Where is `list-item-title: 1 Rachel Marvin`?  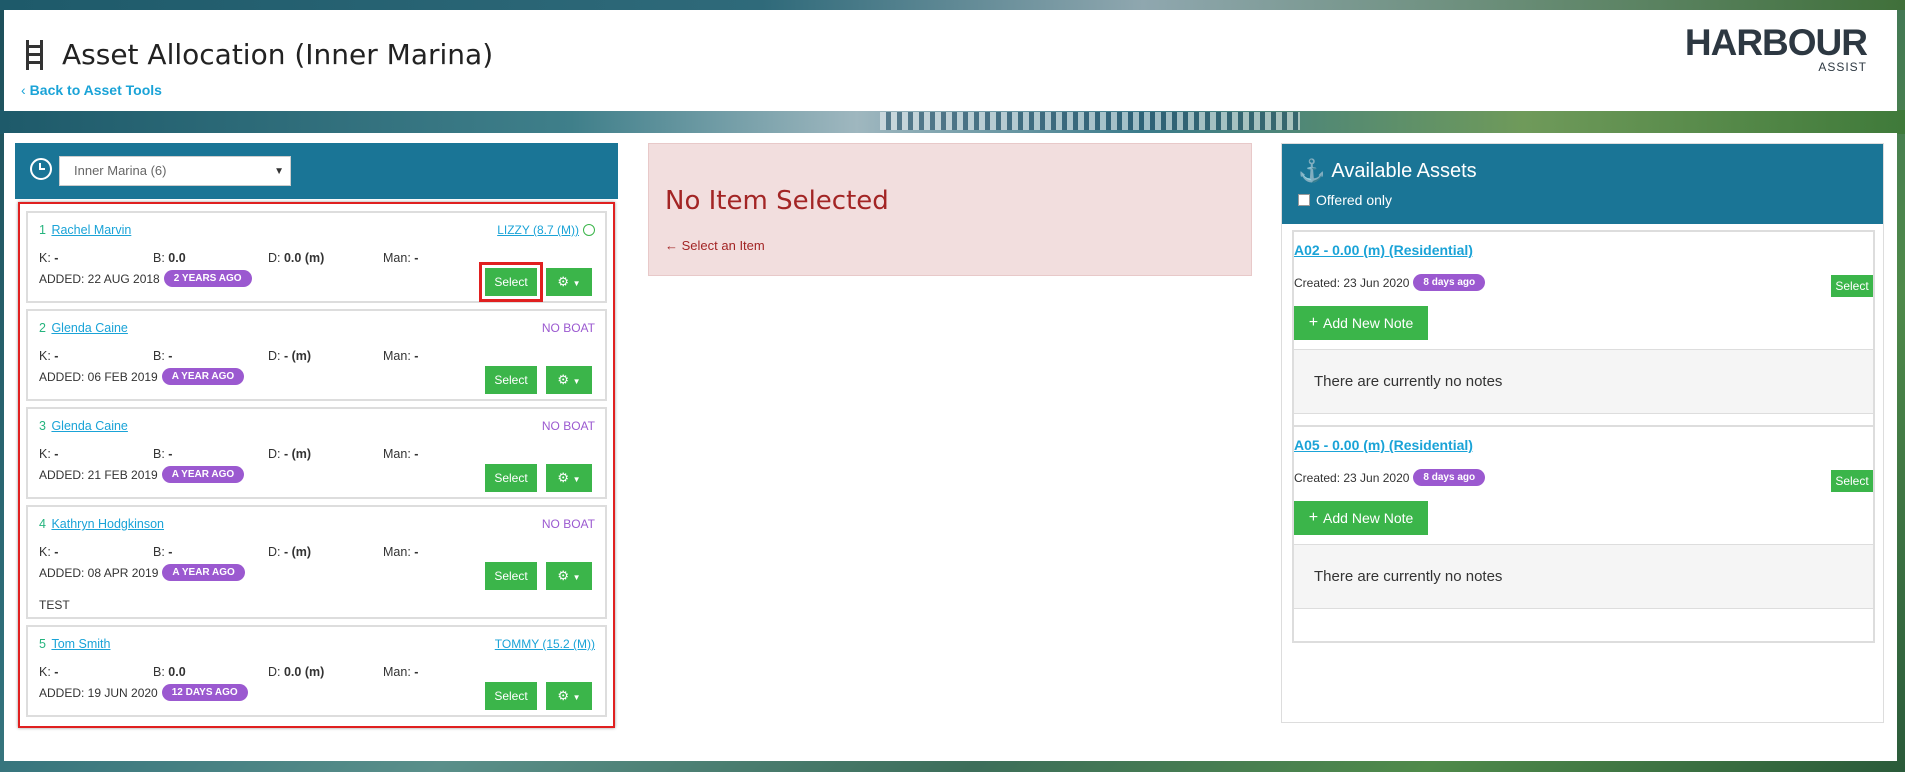 list-item-title: 1 Rachel Marvin is located at coordinates (85, 230).